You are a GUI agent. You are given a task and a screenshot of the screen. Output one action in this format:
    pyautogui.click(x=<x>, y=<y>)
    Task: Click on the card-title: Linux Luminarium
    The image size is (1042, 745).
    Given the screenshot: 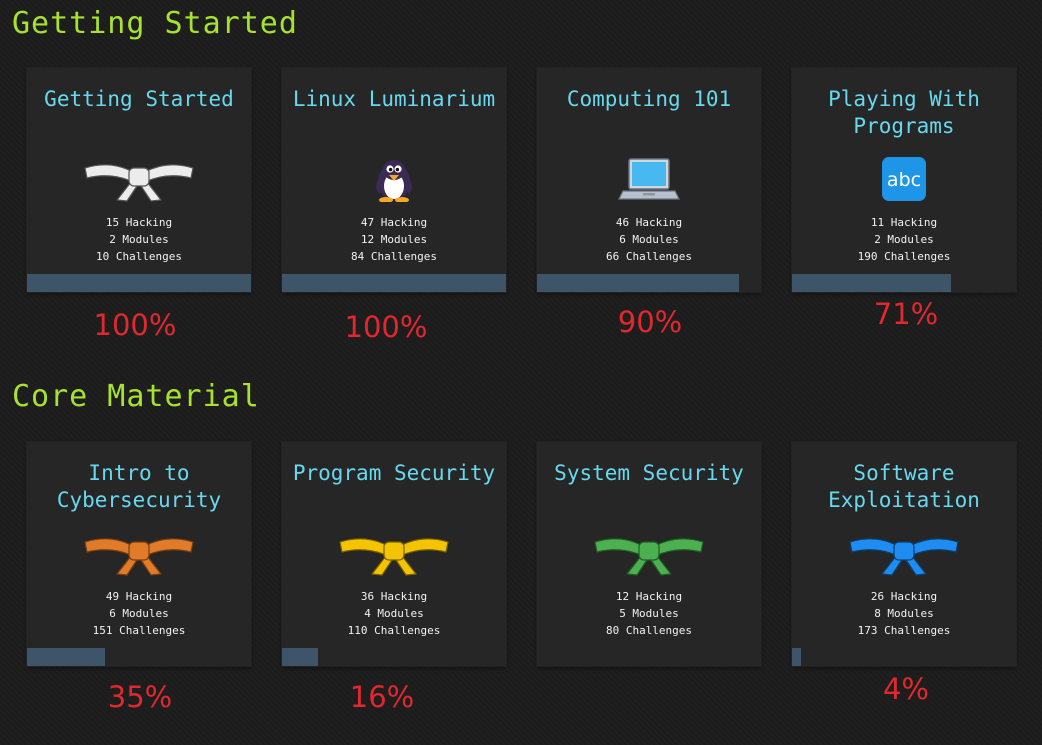 What is the action you would take?
    pyautogui.click(x=394, y=99)
    